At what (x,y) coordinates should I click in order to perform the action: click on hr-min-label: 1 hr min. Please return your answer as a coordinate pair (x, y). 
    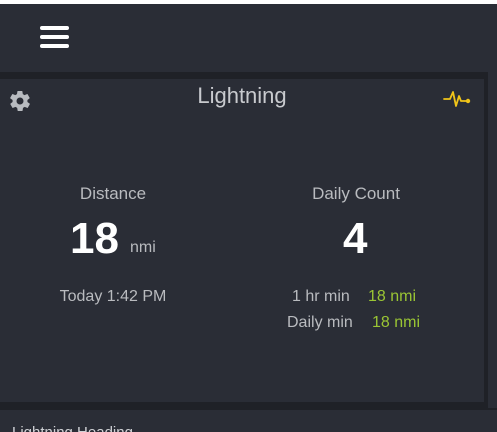
    Looking at the image, I should click on (321, 296).